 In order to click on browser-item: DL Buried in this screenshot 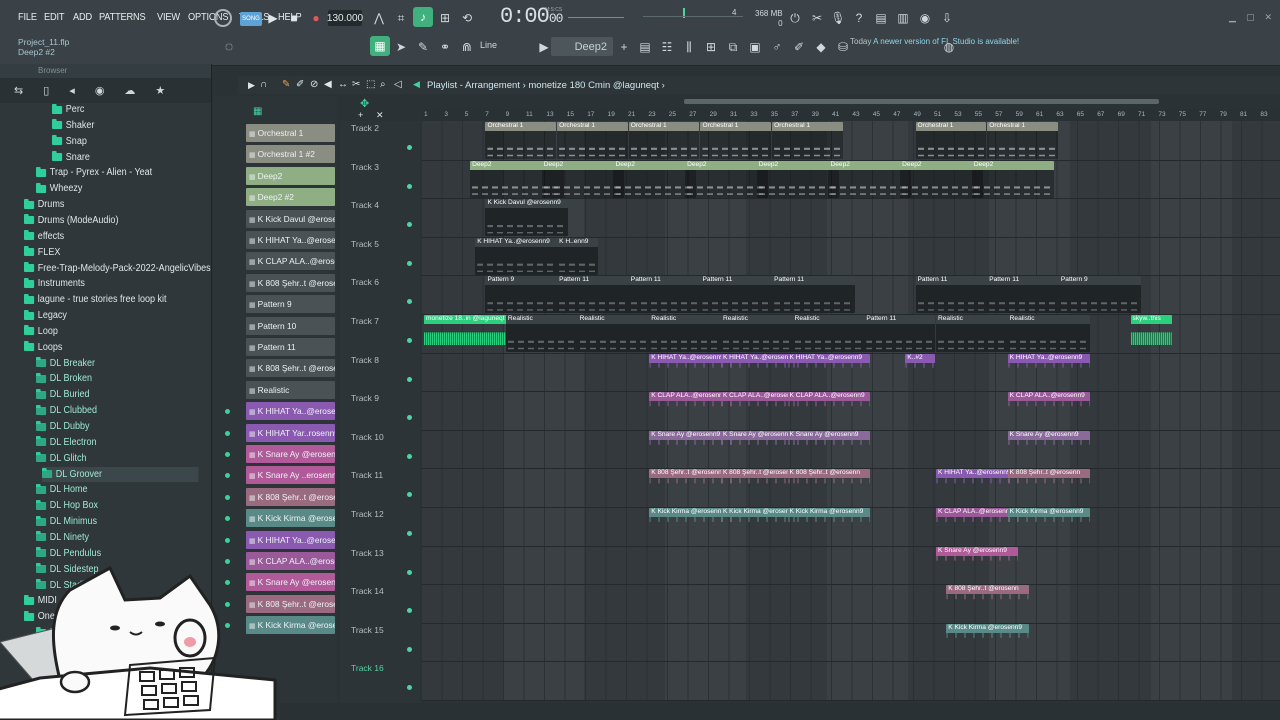, I will do `click(63, 394)`.